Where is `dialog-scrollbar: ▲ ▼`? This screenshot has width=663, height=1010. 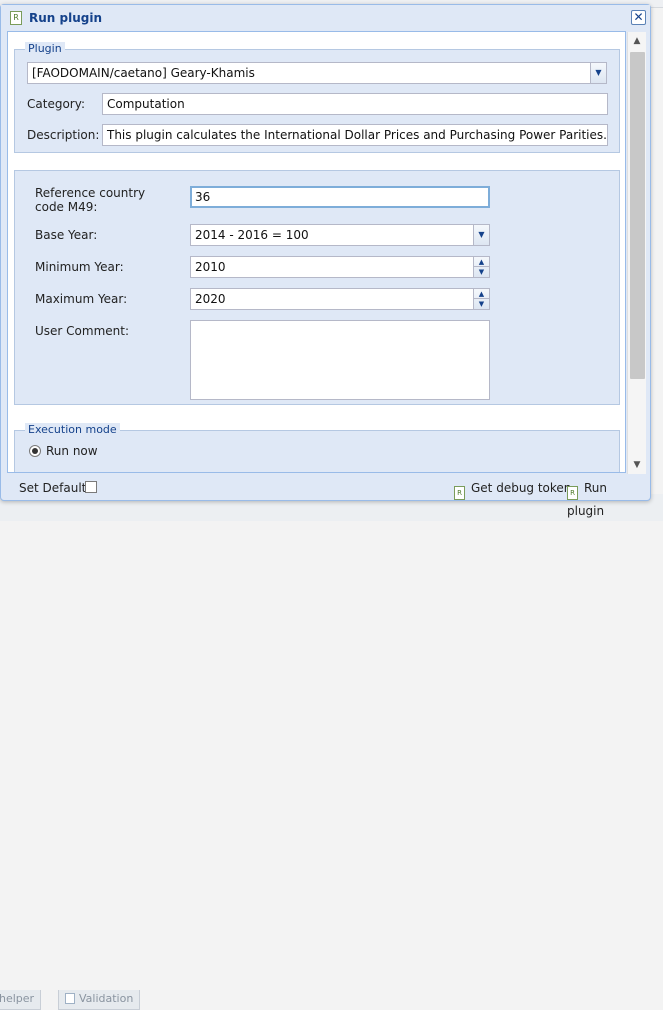 dialog-scrollbar: ▲ ▼ is located at coordinates (636, 253).